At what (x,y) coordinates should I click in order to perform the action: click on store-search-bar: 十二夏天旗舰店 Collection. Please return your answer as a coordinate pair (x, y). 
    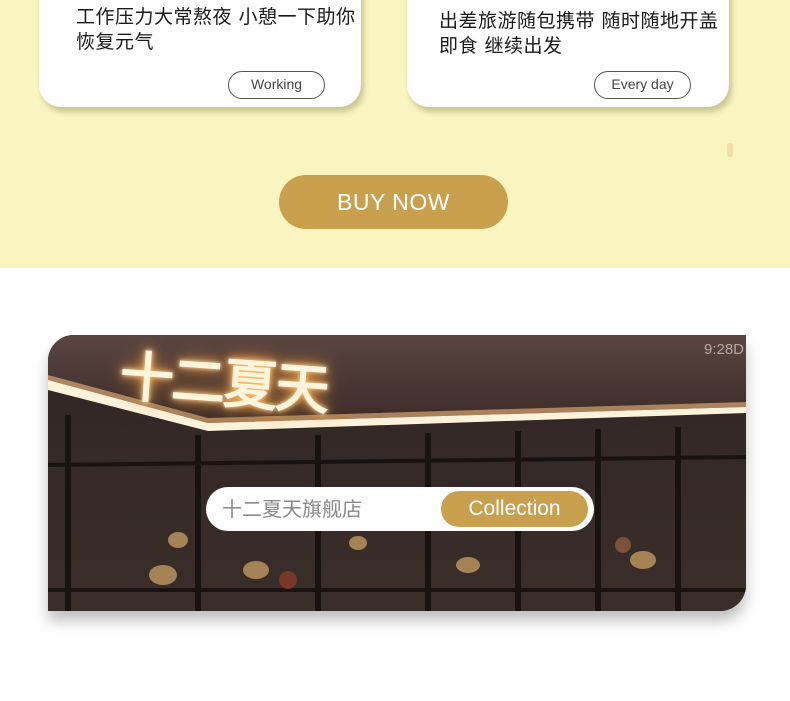
    Looking at the image, I should click on (400, 509).